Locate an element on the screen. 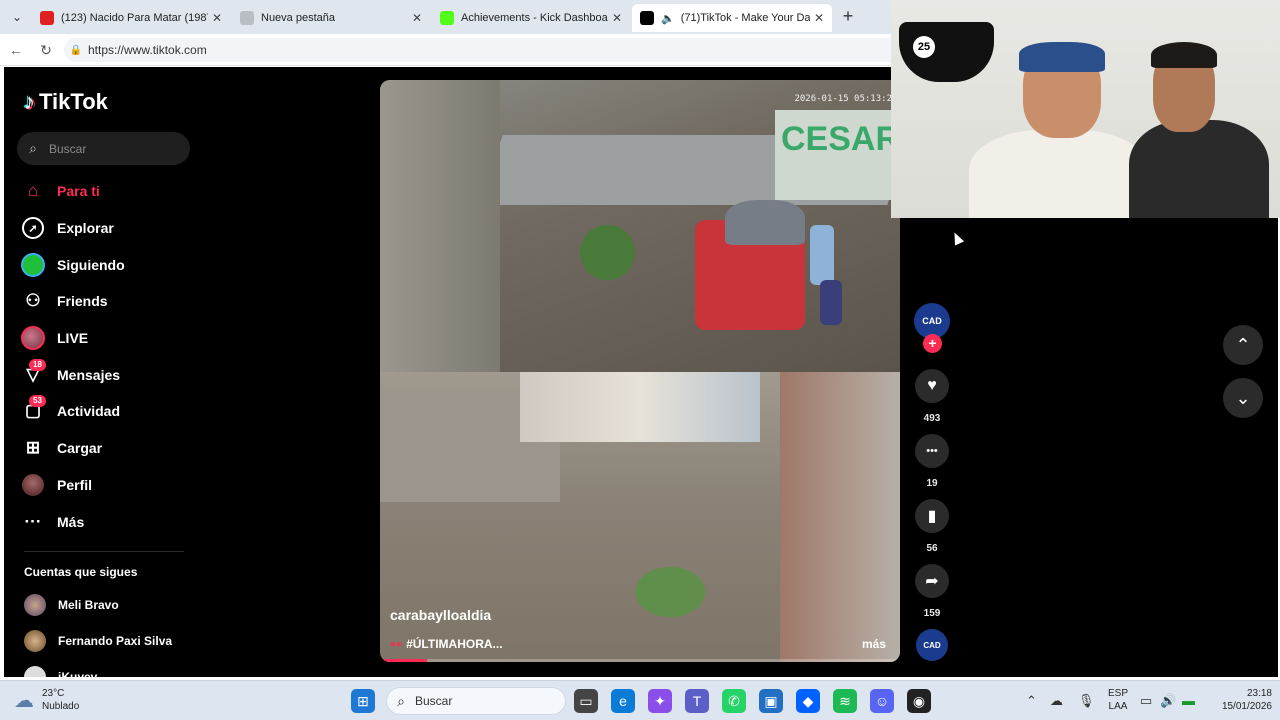 The width and height of the screenshot is (1280, 720). edge-icon: e is located at coordinates (623, 701).